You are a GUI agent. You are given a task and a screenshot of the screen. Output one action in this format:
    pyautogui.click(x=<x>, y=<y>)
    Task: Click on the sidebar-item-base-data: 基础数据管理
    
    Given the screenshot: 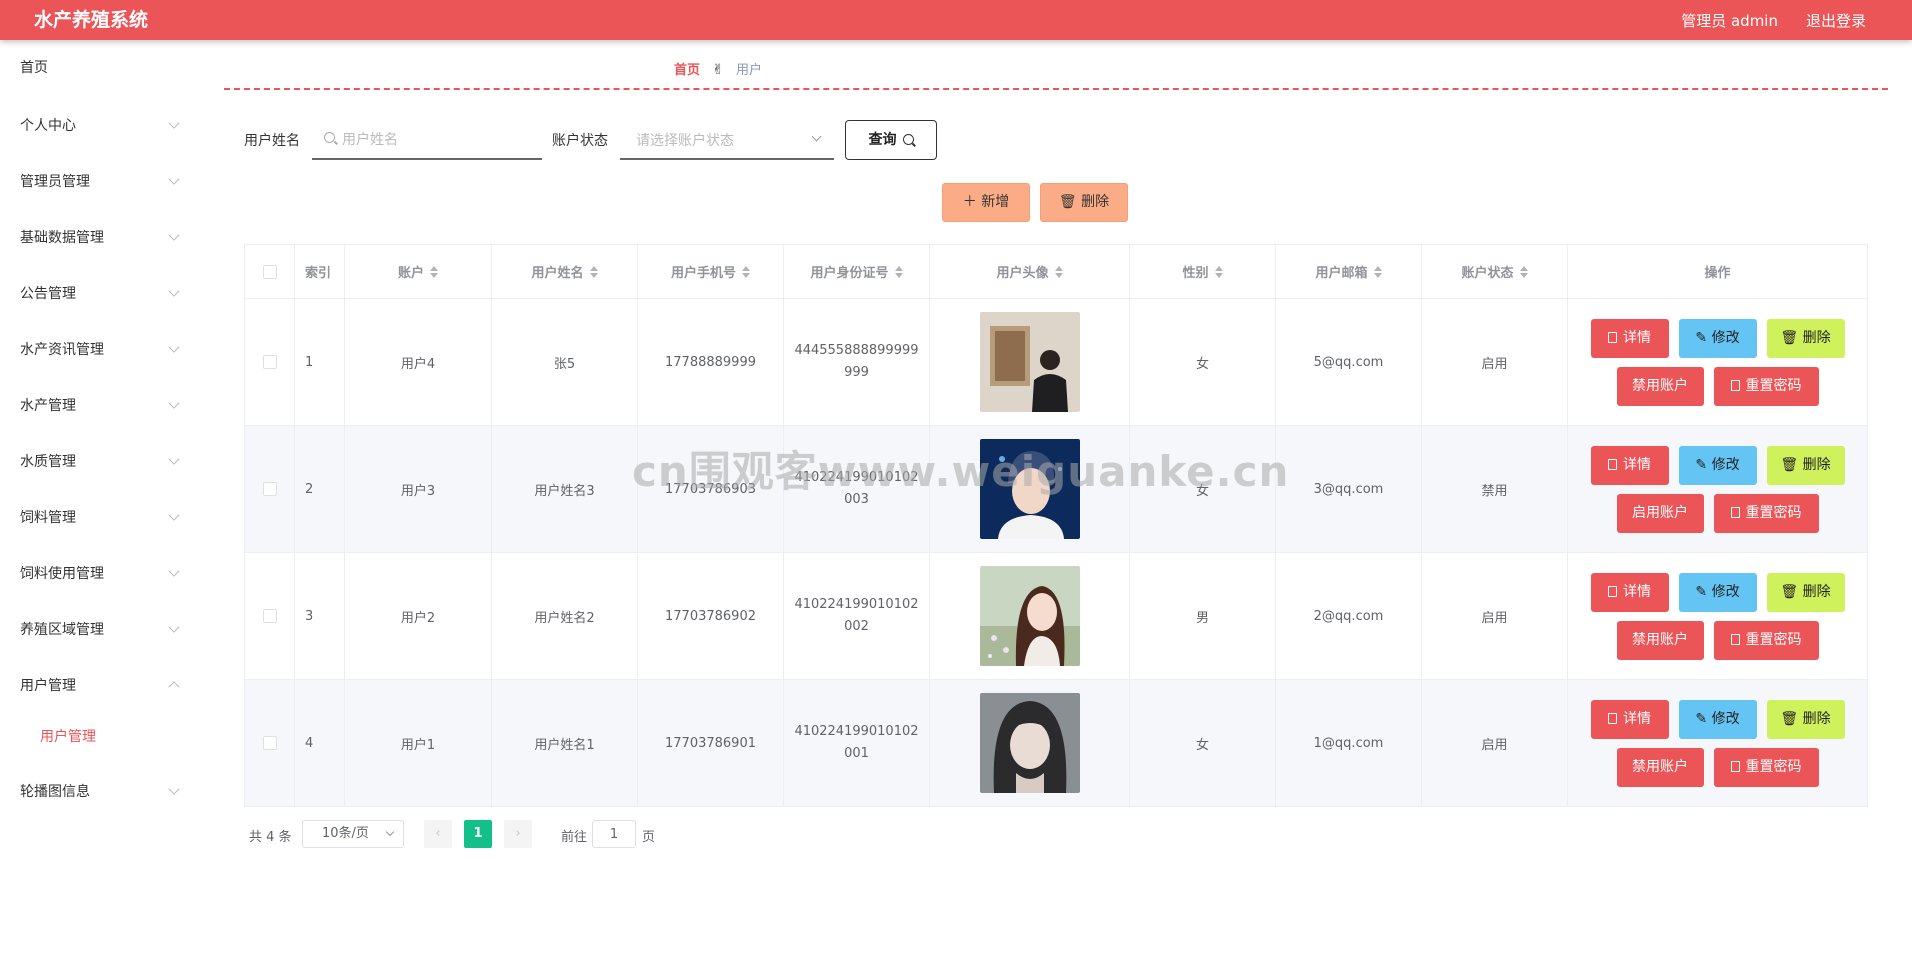 What is the action you would take?
    pyautogui.click(x=100, y=238)
    